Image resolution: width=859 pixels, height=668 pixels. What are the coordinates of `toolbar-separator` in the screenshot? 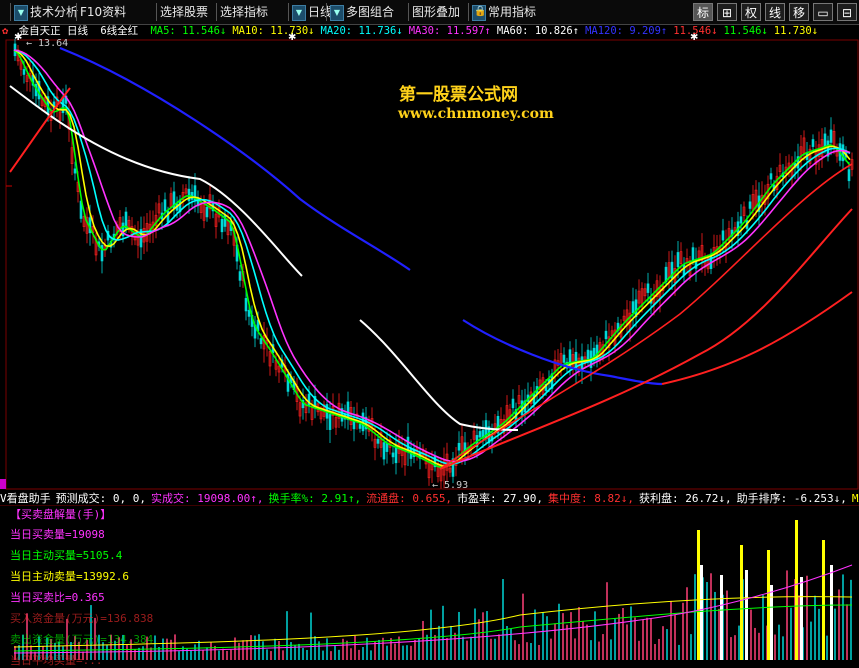 It's located at (10, 12).